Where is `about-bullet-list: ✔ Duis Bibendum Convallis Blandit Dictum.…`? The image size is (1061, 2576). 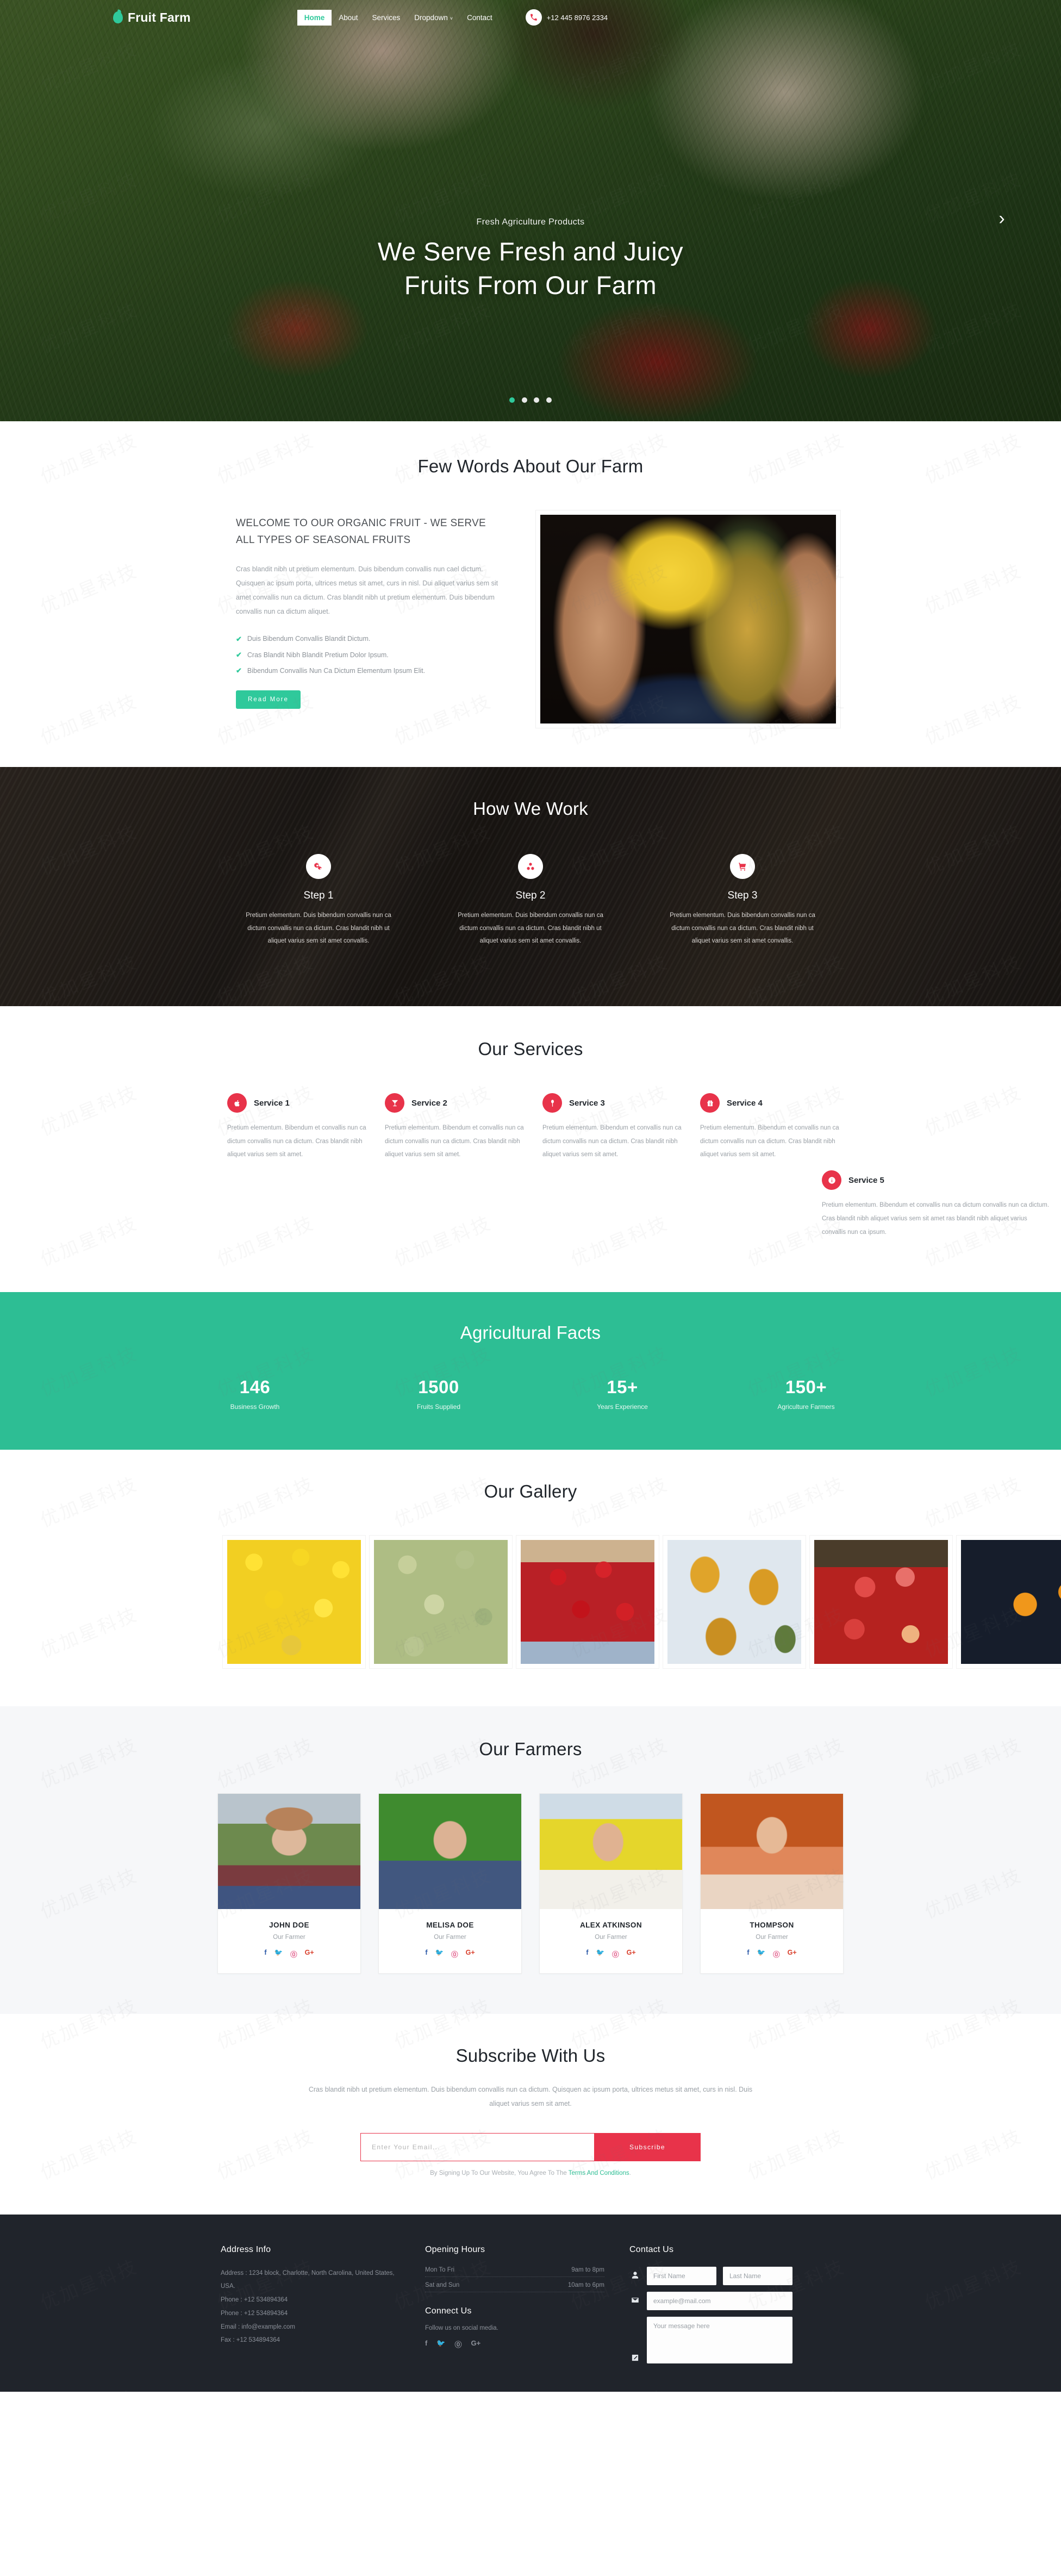 about-bullet-list: ✔ Duis Bibendum Convallis Blandit Dictum.… is located at coordinates (371, 655).